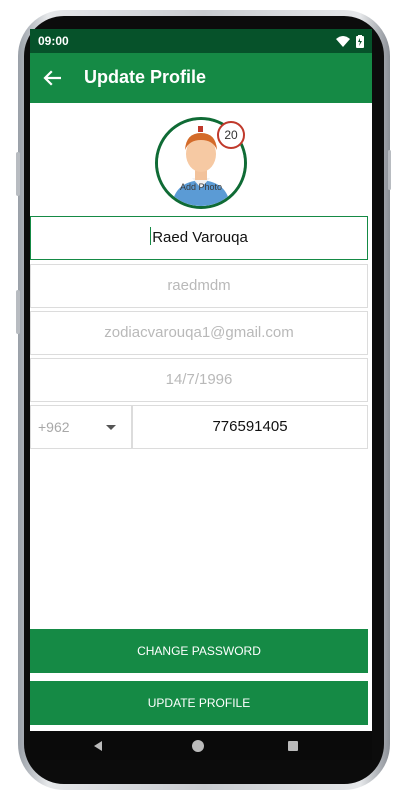 The image size is (404, 800). What do you see at coordinates (111, 427) in the screenshot?
I see `dropdown-arrow-icon` at bounding box center [111, 427].